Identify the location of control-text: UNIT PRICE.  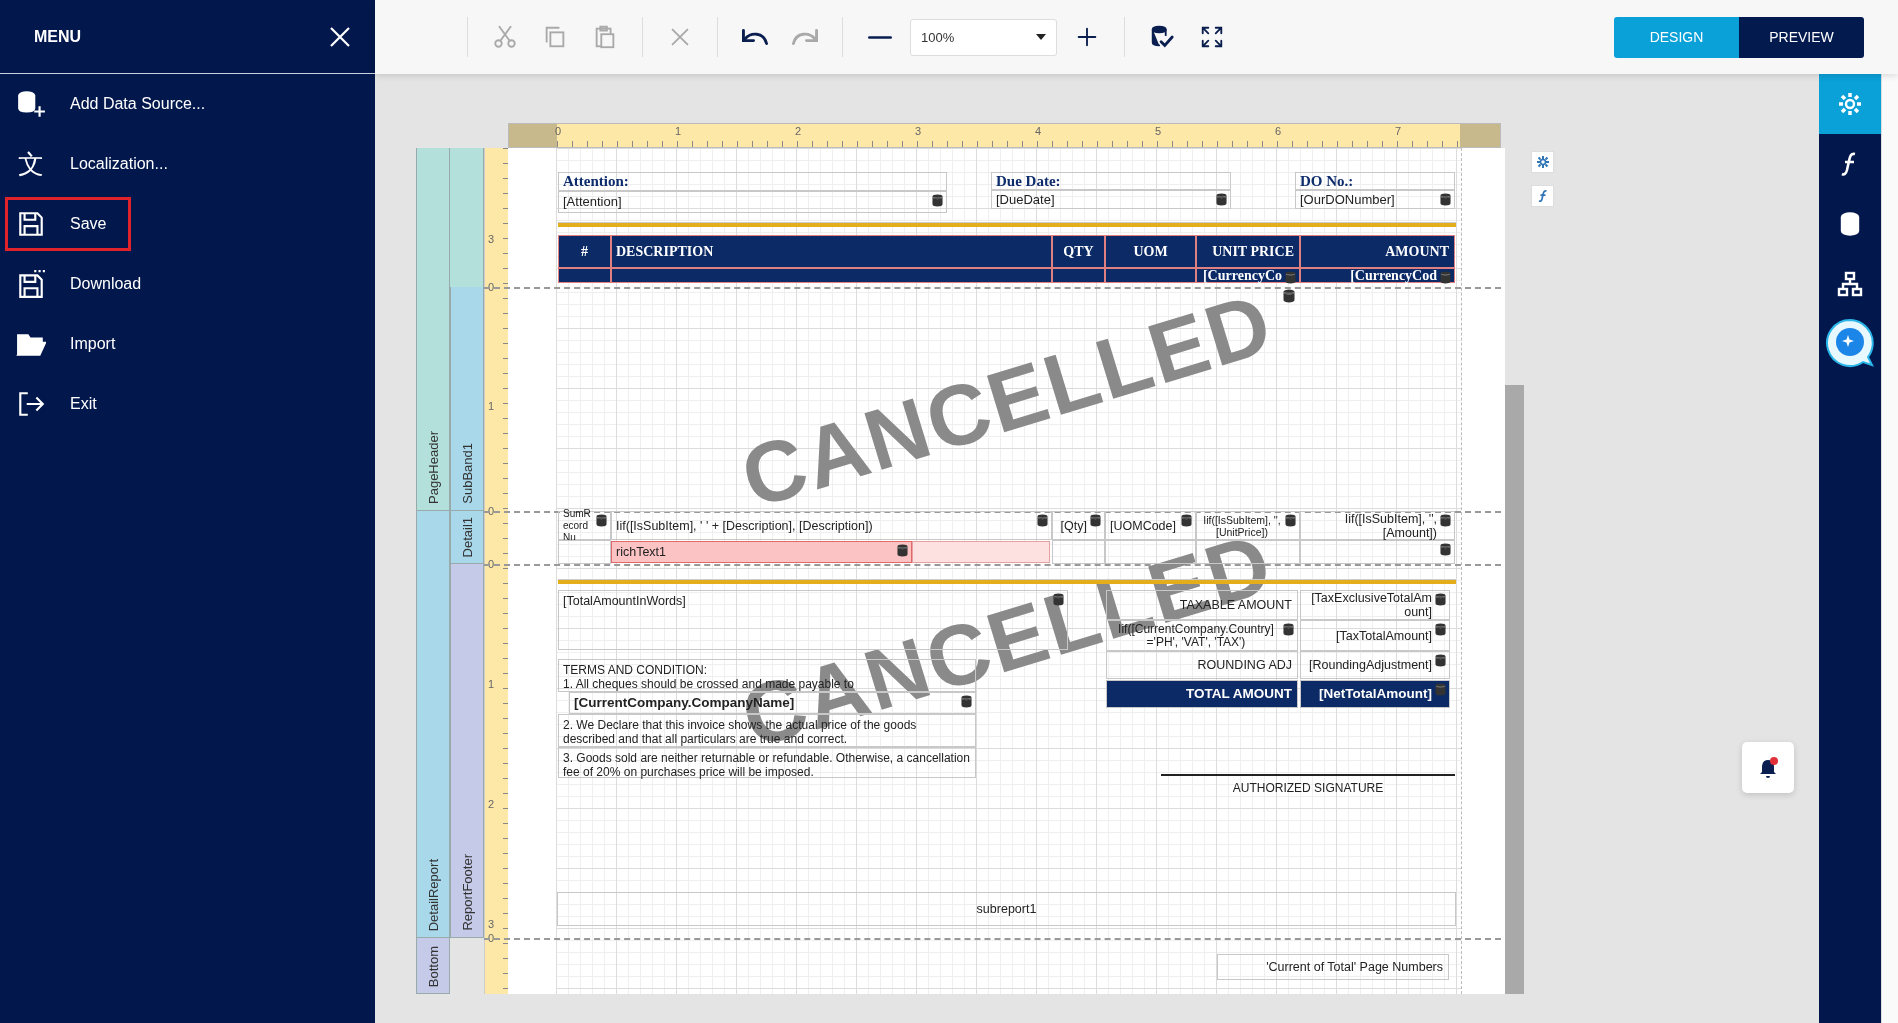
(1253, 251).